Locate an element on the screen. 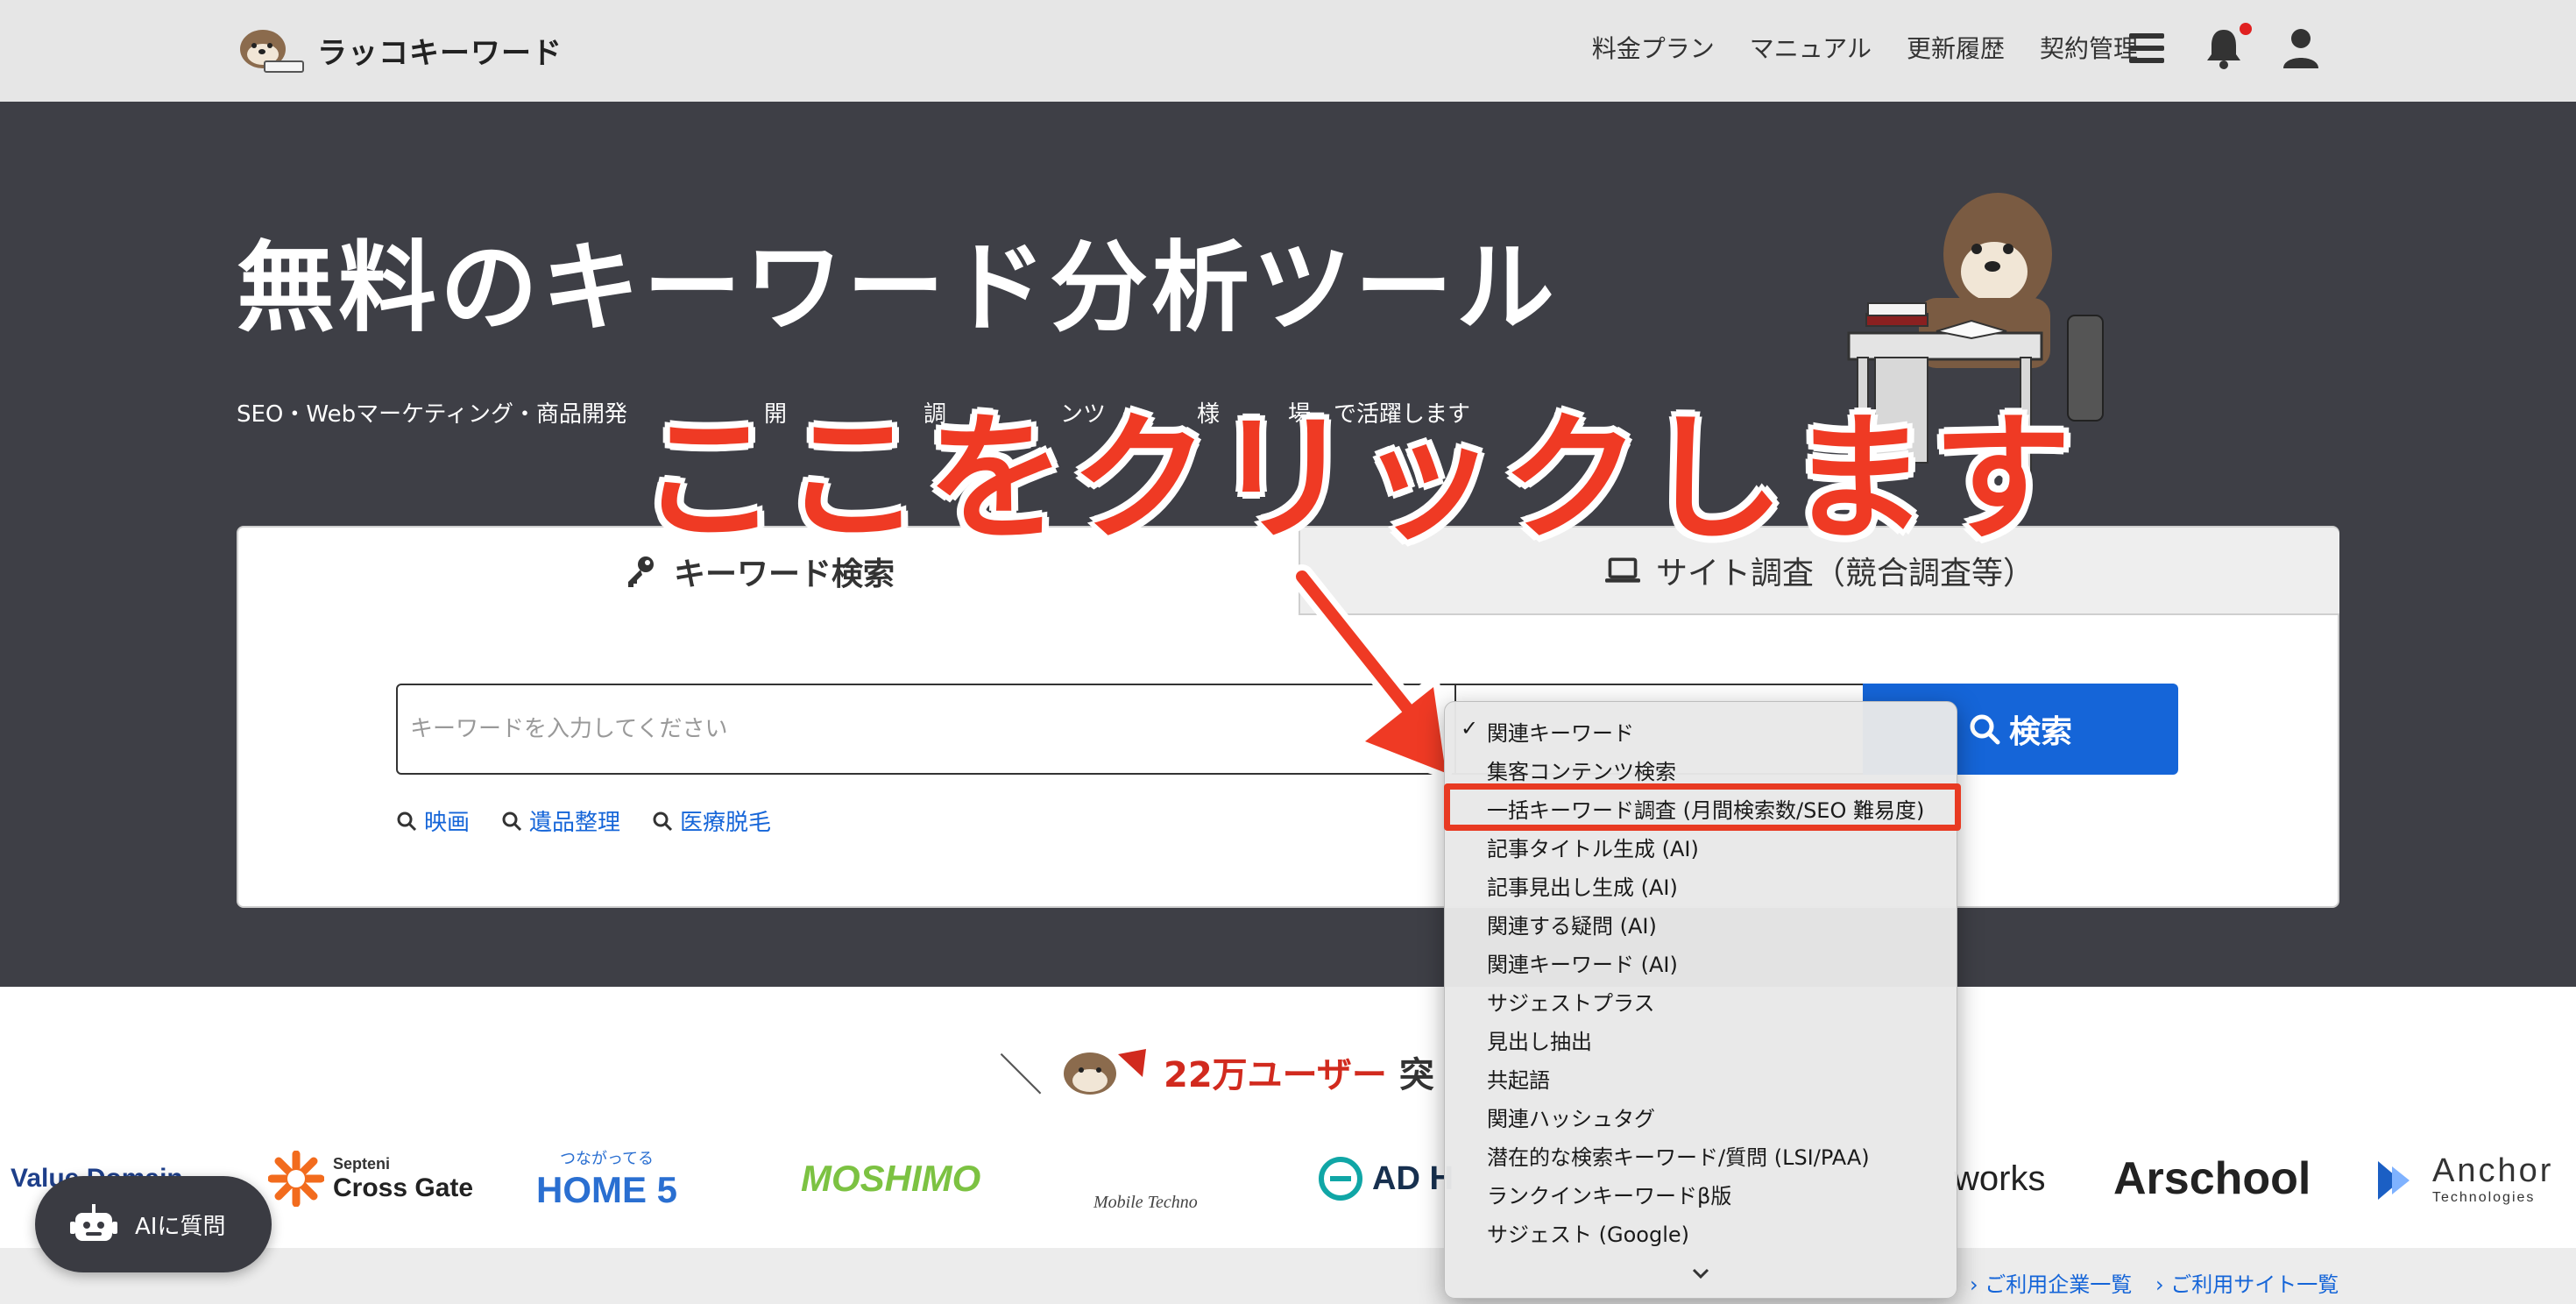 The height and width of the screenshot is (1304, 2576). company-logo: Septeni Cross Gate is located at coordinates (370, 1178).